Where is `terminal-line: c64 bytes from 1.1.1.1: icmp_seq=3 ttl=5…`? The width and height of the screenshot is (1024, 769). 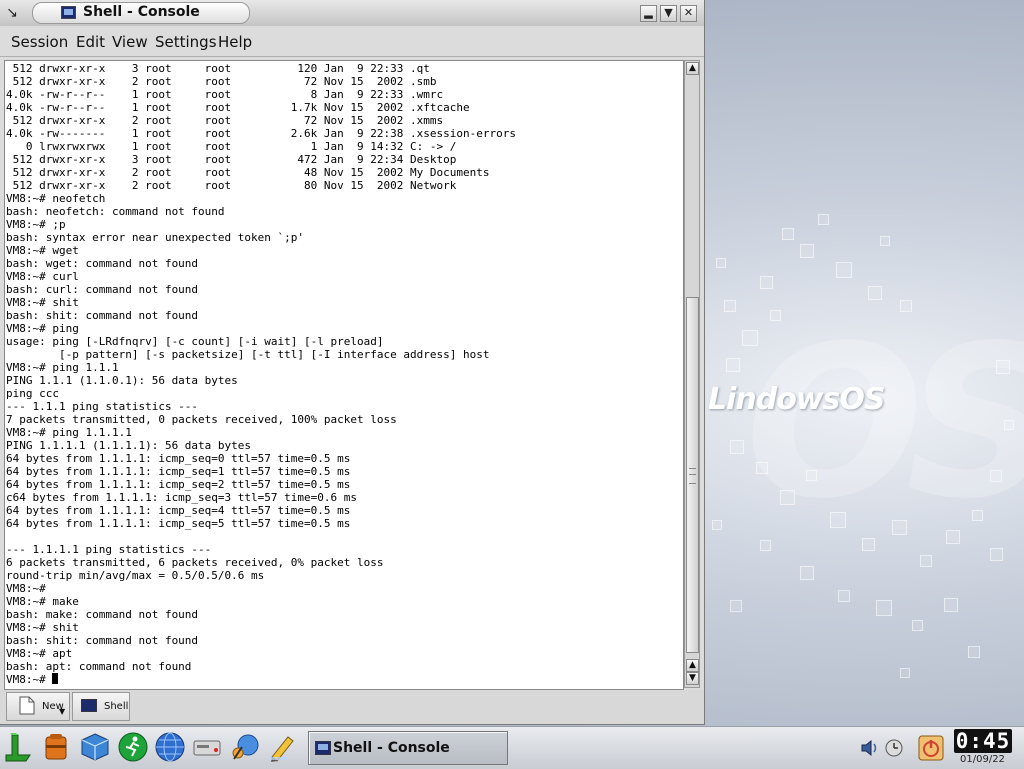 terminal-line: c64 bytes from 1.1.1.1: icmp_seq=3 ttl=5… is located at coordinates (181, 497).